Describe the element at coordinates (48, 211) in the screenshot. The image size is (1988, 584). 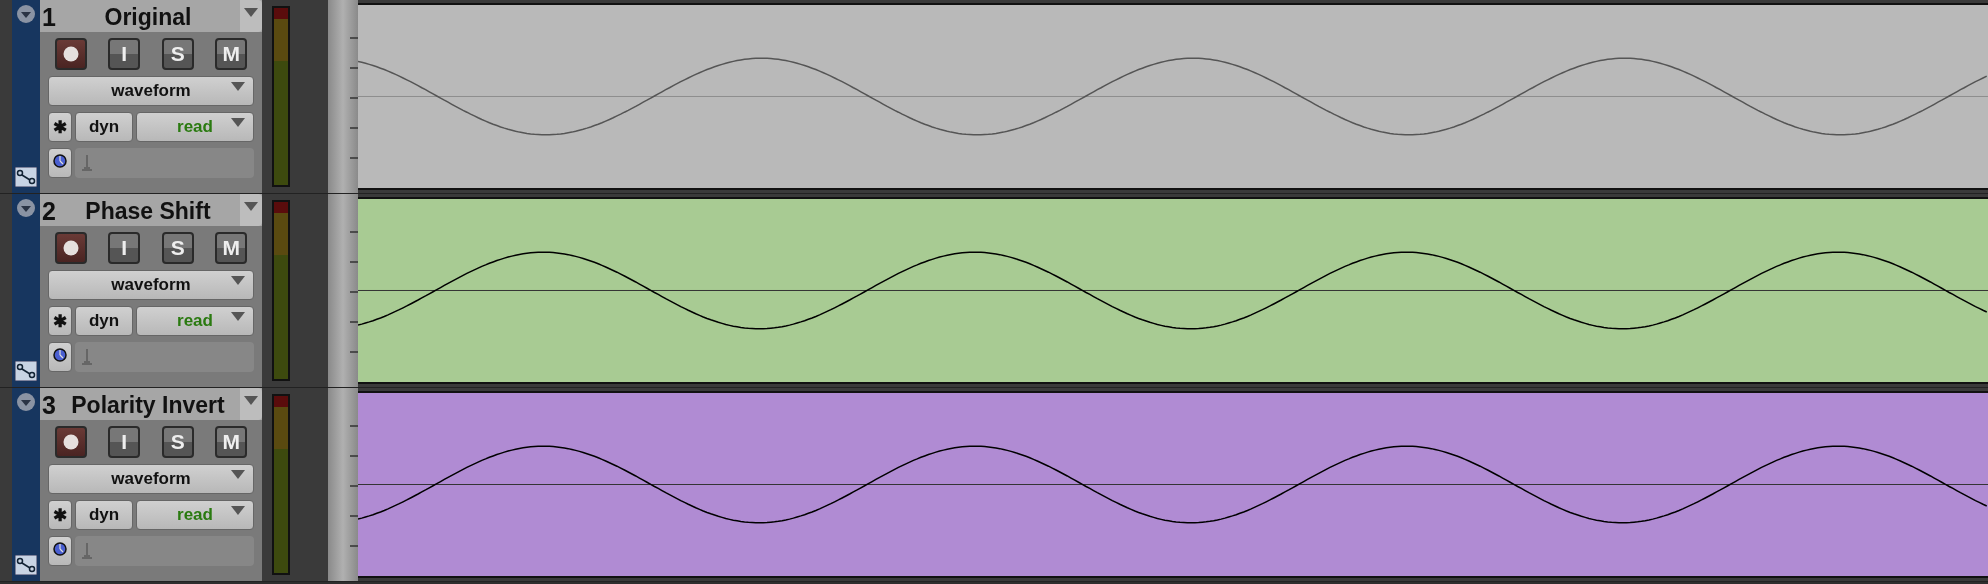
I see `track-number: 2` at that location.